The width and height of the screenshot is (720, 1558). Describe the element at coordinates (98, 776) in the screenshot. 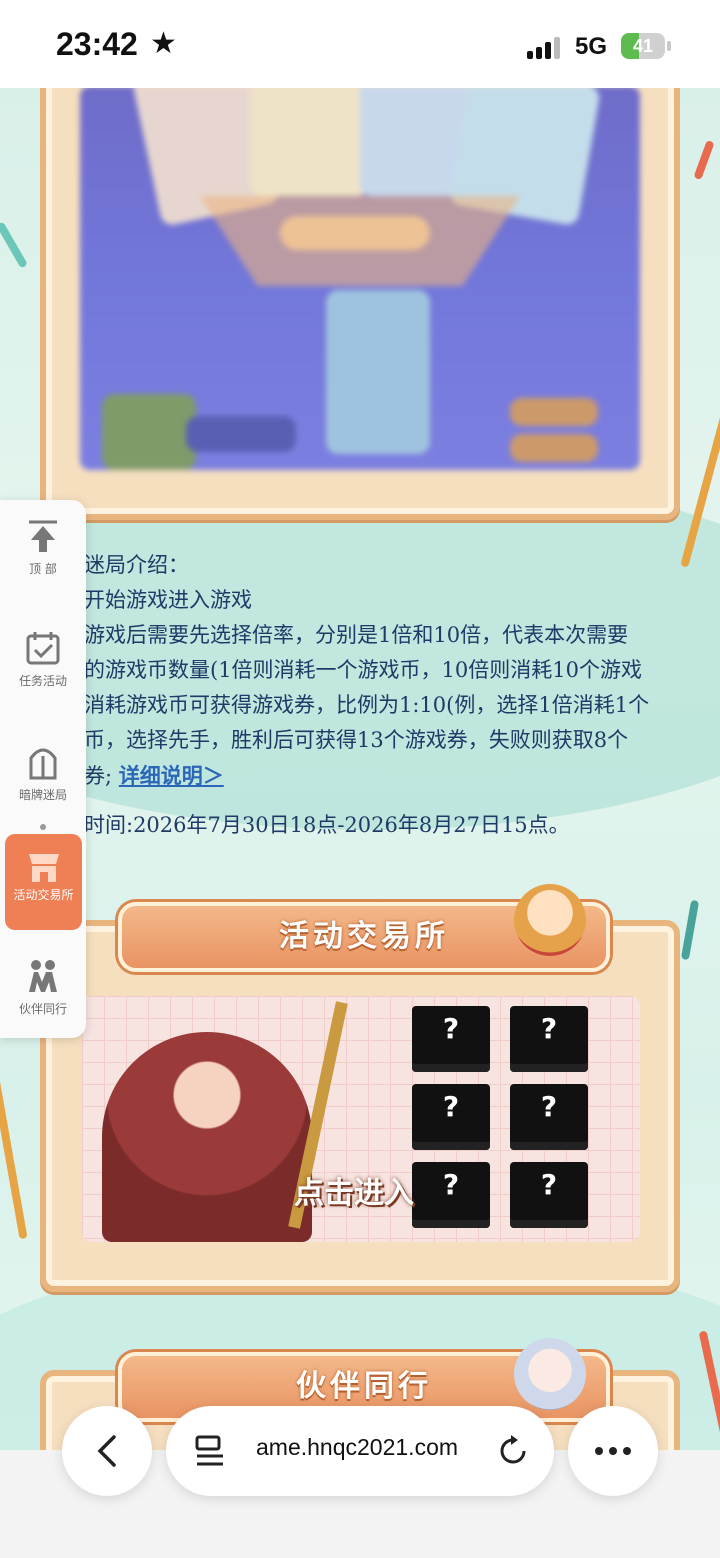

I see `intro-line-prefix: 券;` at that location.